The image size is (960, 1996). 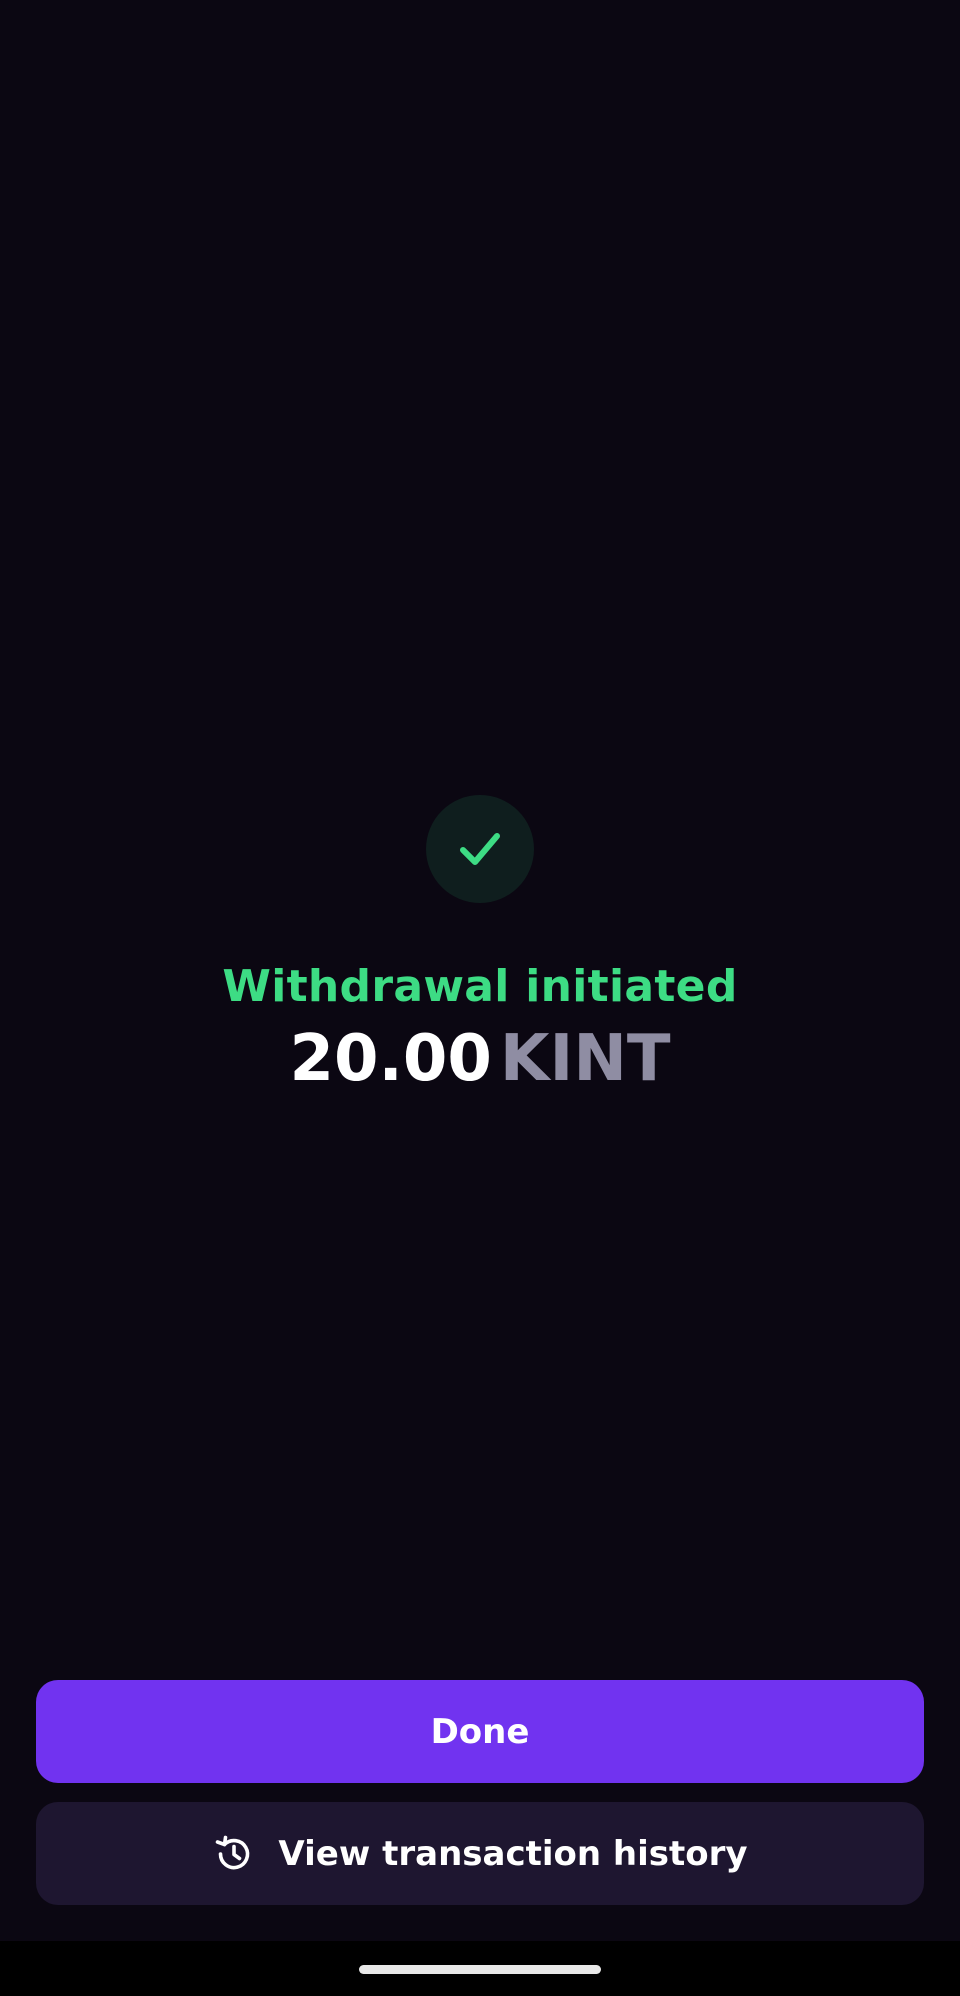 What do you see at coordinates (480, 1969) in the screenshot?
I see `home-indicator` at bounding box center [480, 1969].